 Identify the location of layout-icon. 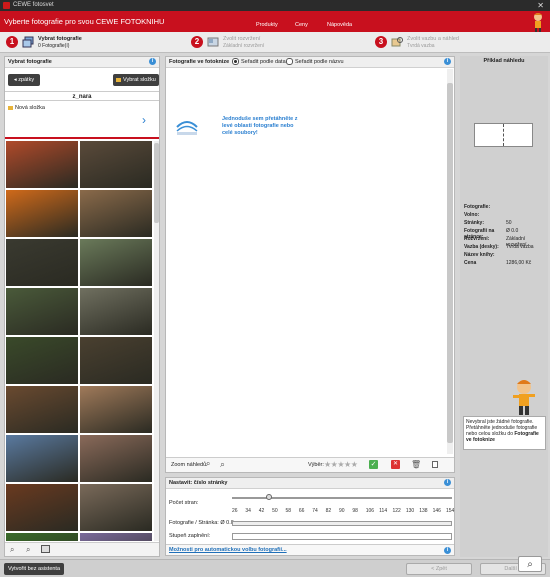
(213, 42).